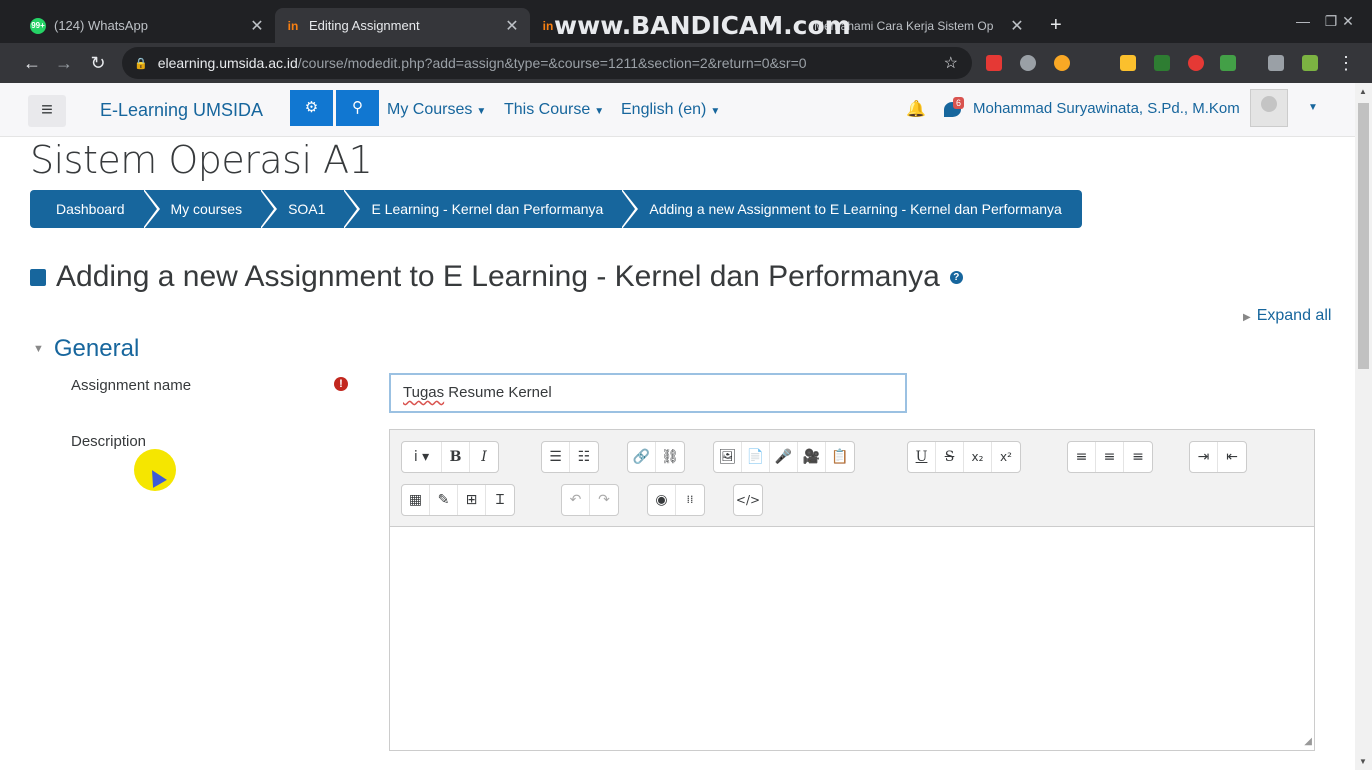 Image resolution: width=1372 pixels, height=770 pixels. Describe the element at coordinates (956, 277) in the screenshot. I see `help-icon: ?` at that location.